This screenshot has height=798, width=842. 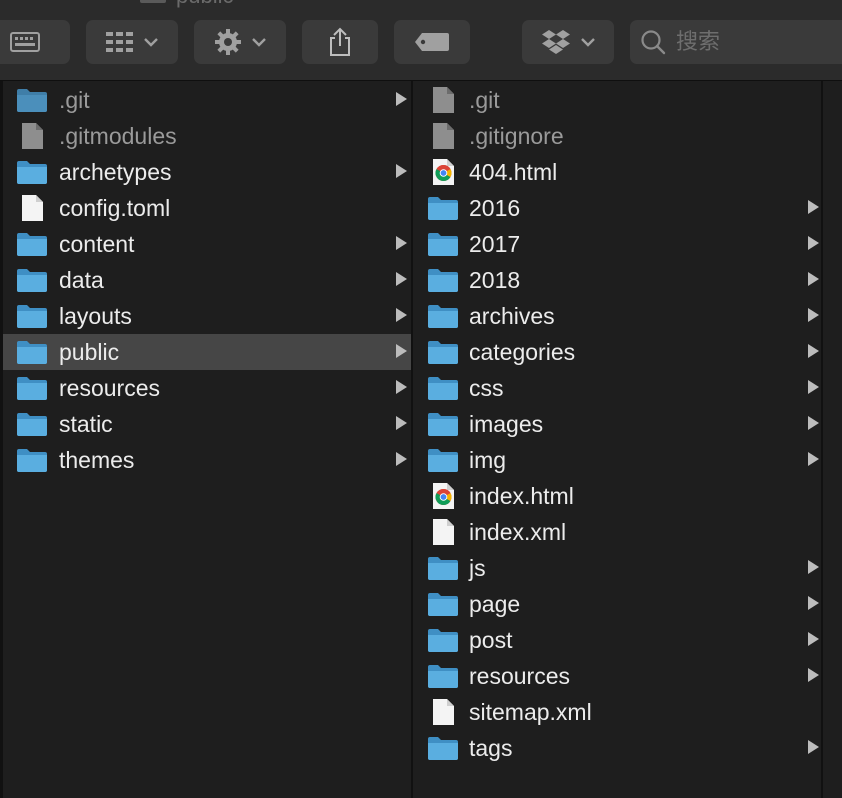 I want to click on item-name: post, so click(x=491, y=639).